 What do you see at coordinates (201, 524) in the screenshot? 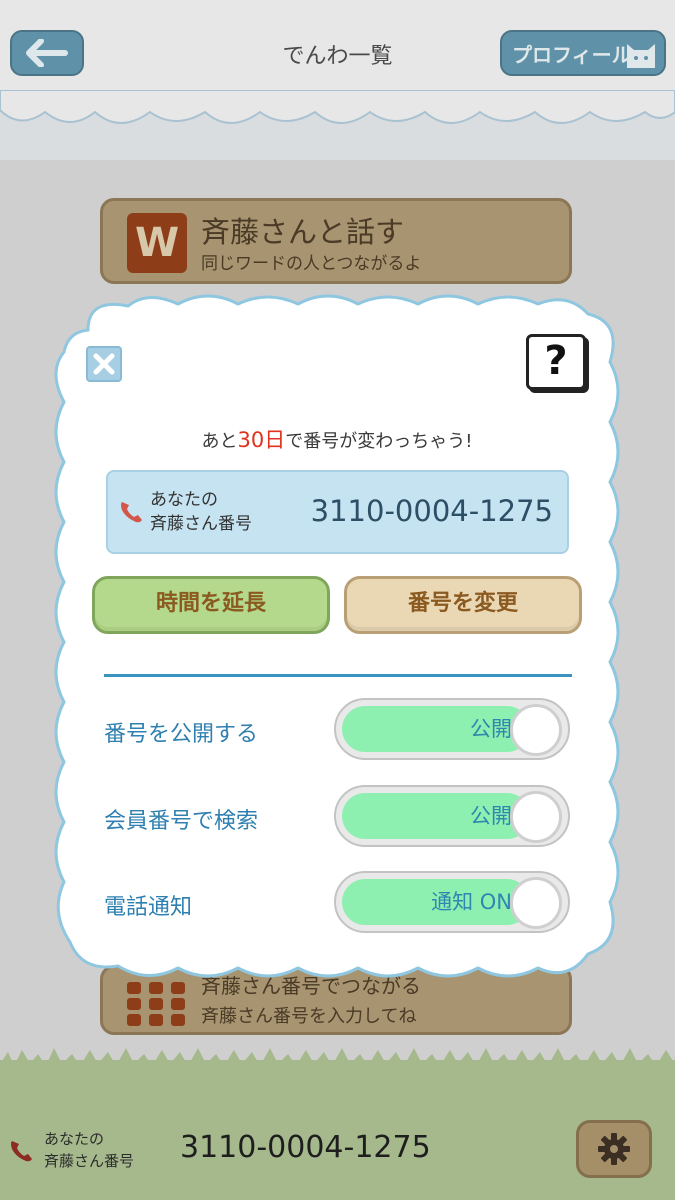
I see `my-number-label-line2: 斉藤さん番号` at bounding box center [201, 524].